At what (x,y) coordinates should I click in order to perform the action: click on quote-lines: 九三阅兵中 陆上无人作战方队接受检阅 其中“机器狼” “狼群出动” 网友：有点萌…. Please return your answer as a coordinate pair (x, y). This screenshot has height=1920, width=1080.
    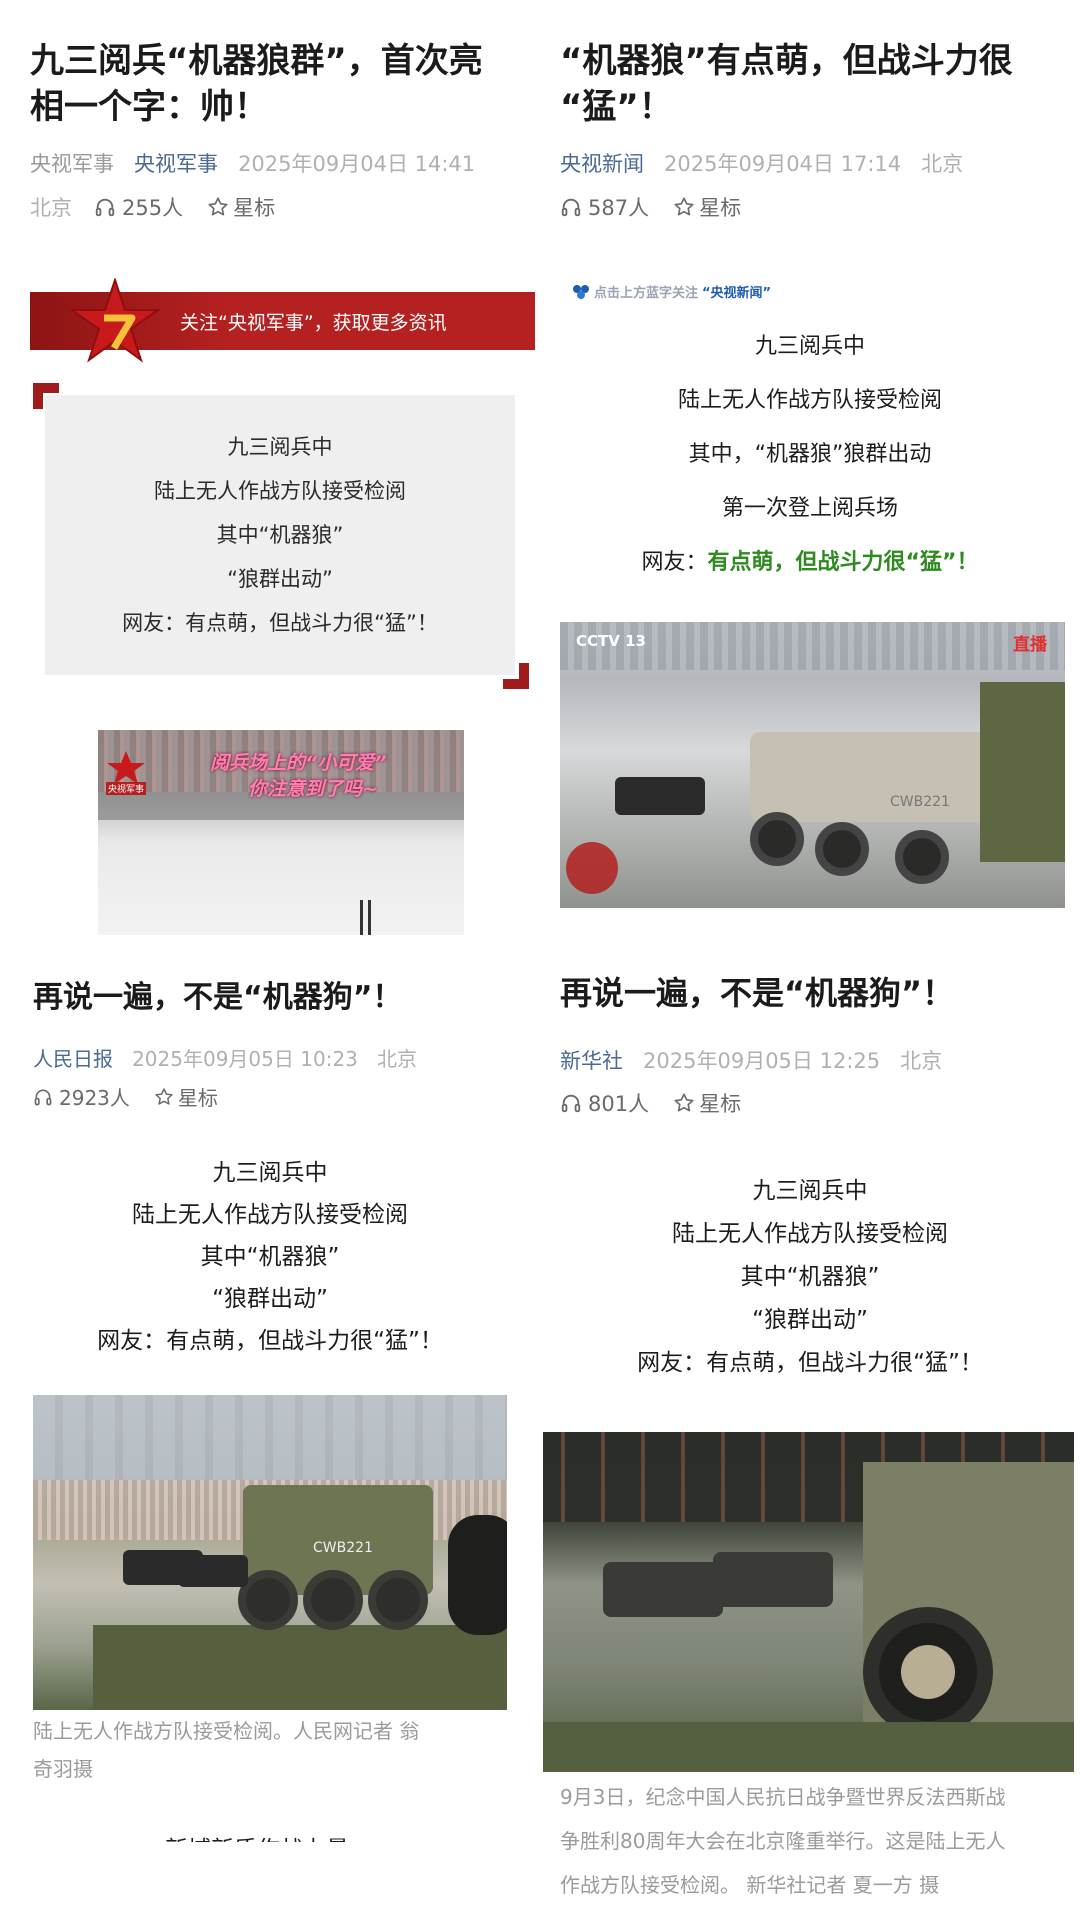
    Looking at the image, I should click on (280, 535).